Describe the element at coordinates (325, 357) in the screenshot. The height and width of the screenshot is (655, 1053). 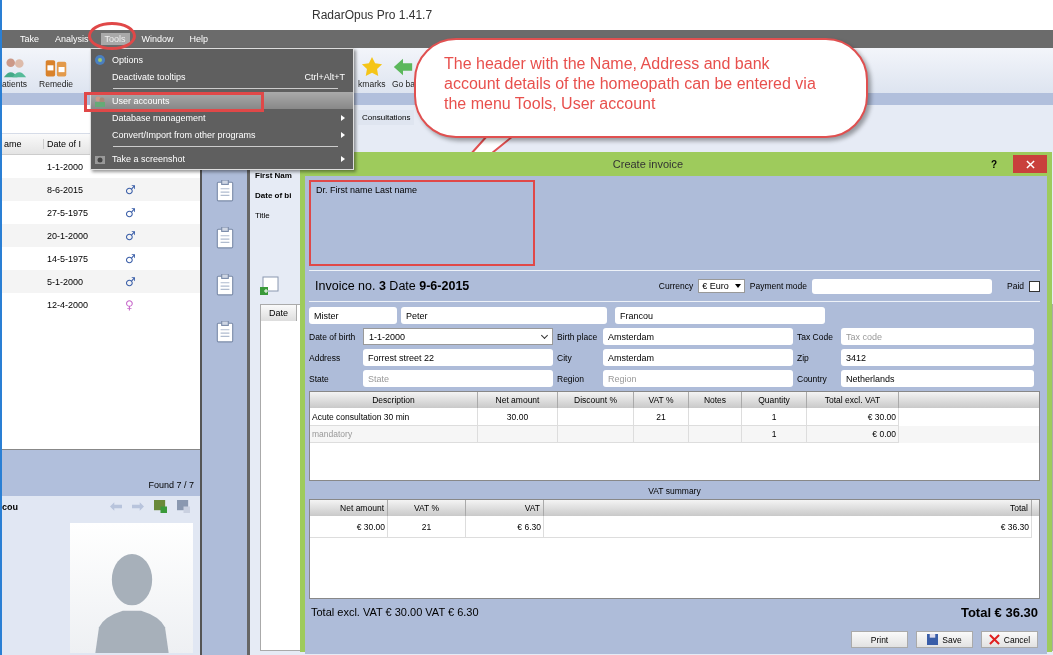
I see `field-label: Address` at that location.